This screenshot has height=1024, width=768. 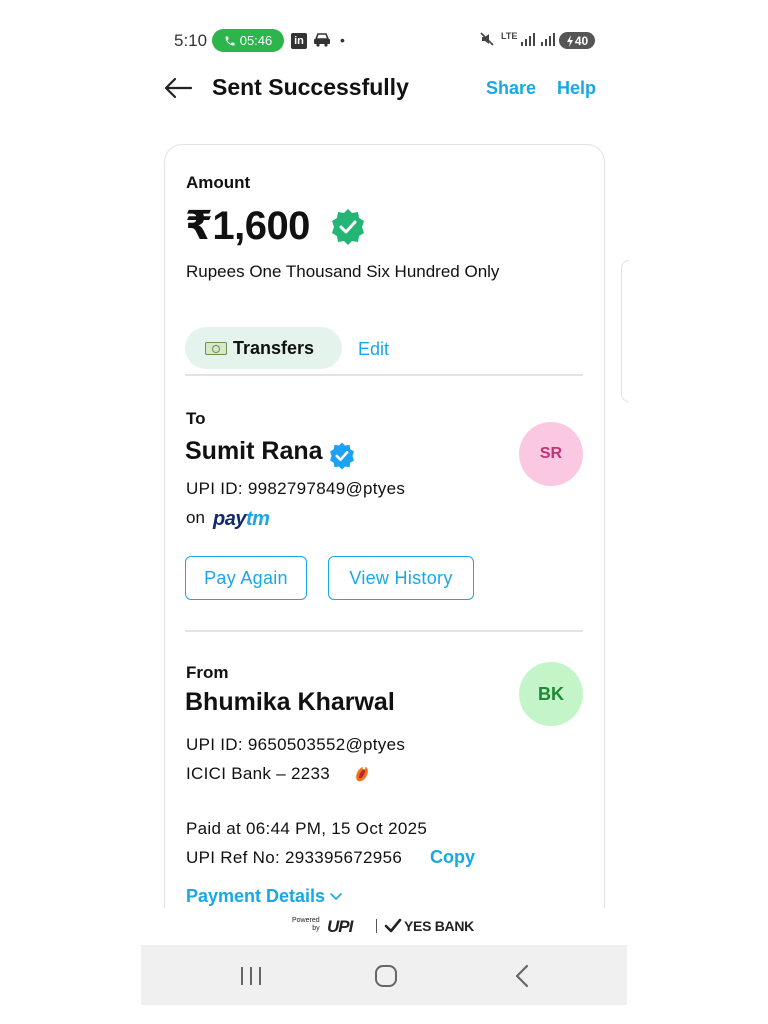 What do you see at coordinates (216, 348) in the screenshot?
I see `banknote-icon` at bounding box center [216, 348].